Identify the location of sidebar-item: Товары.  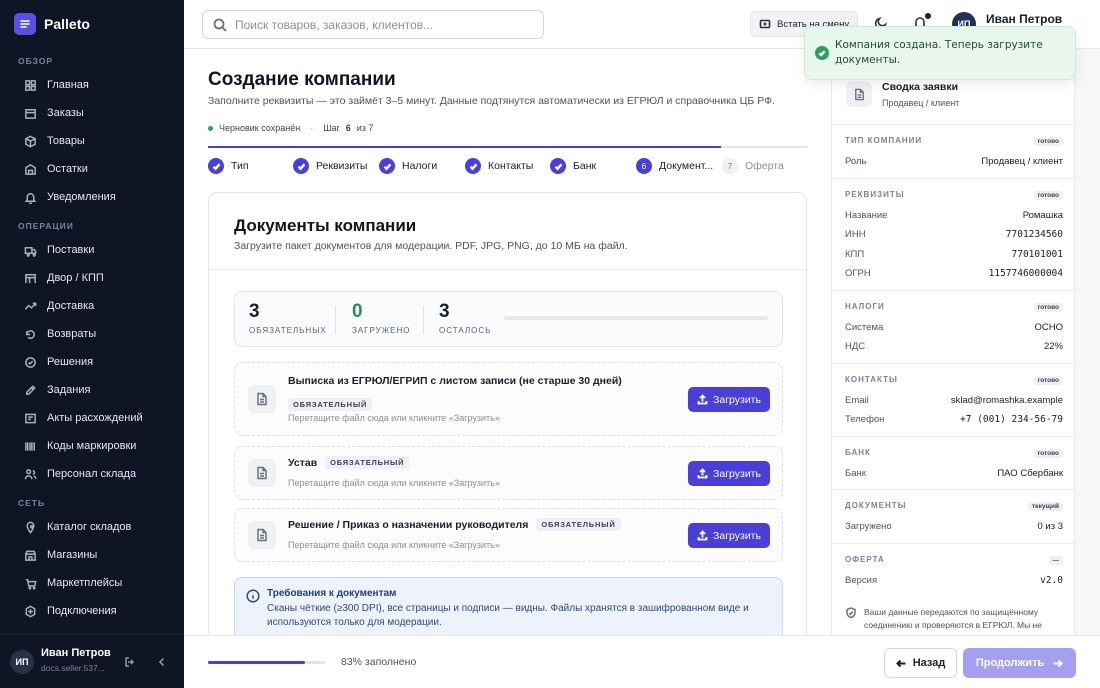
(54, 141).